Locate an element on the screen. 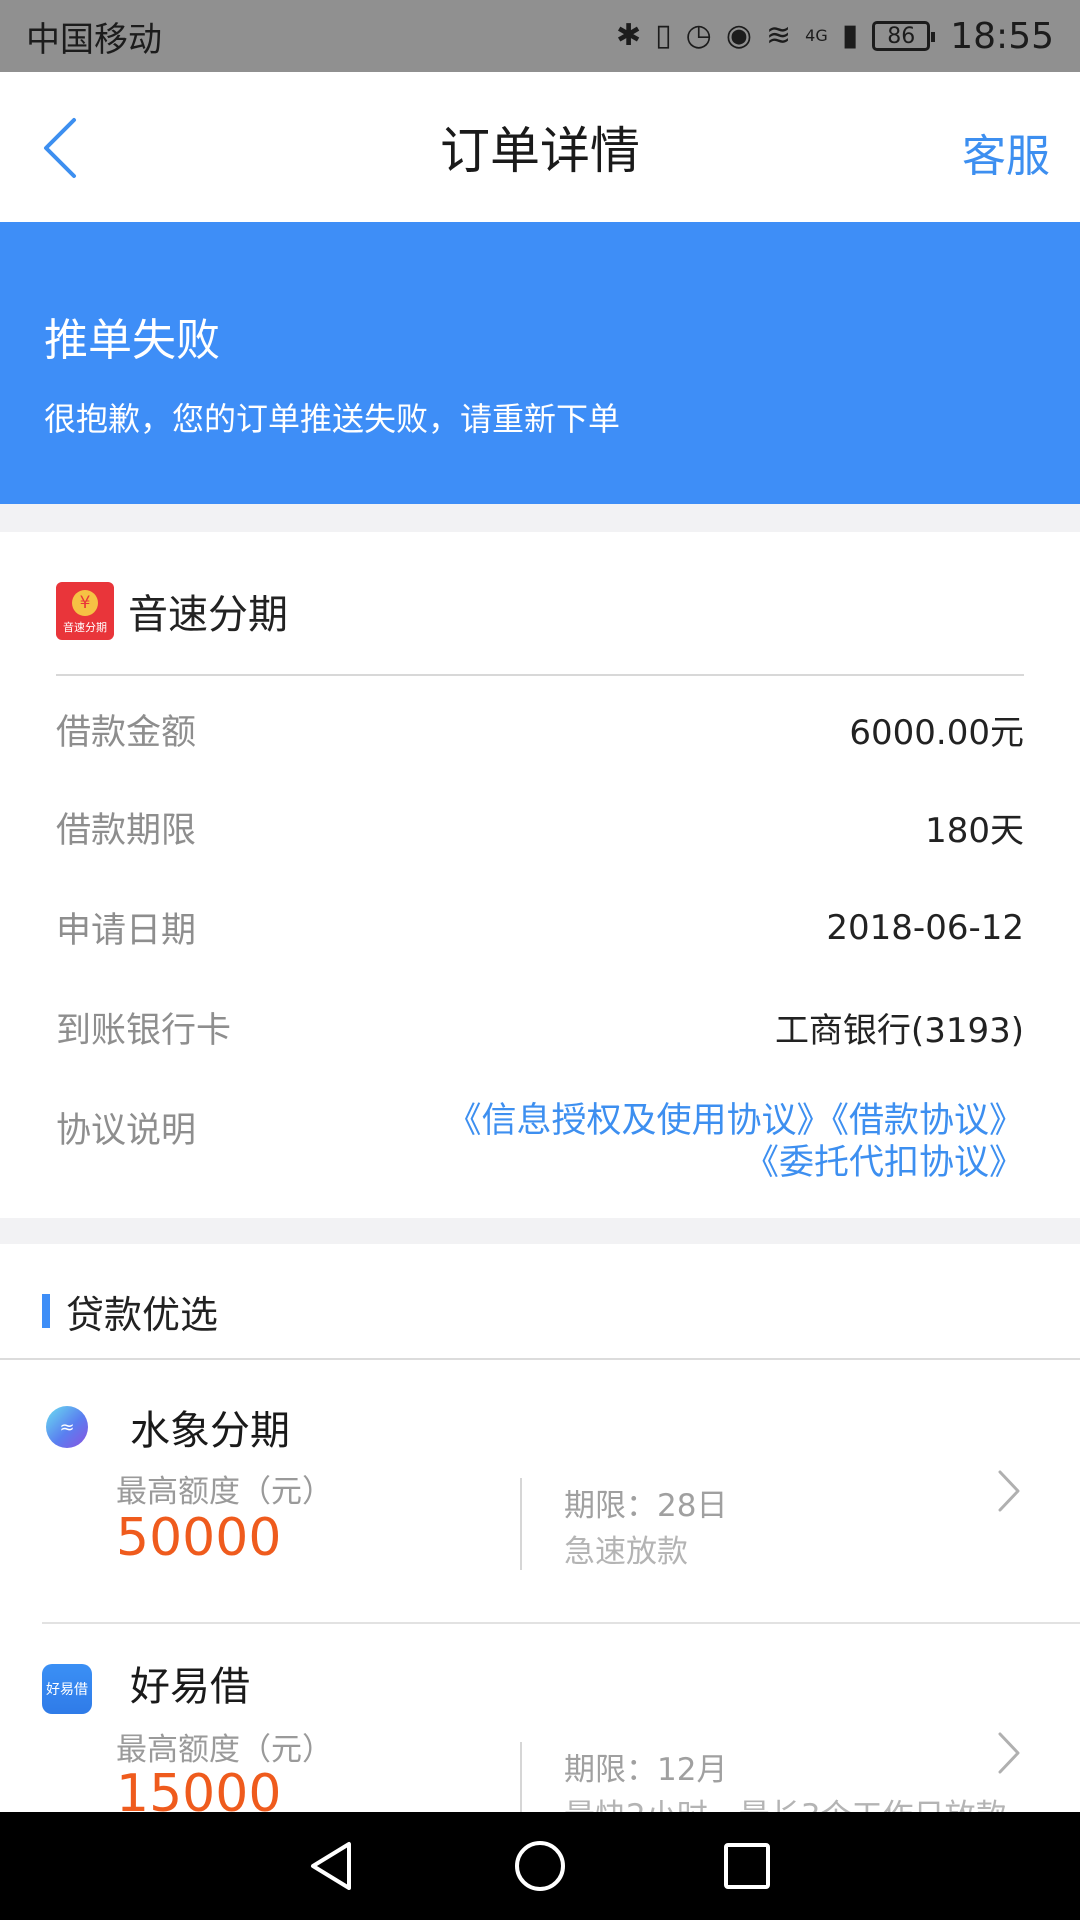  status-bar: 中国移动 ✱ ▯ ◷ ◉ ≋ 4G ▮ 86 18:55 is located at coordinates (540, 36).